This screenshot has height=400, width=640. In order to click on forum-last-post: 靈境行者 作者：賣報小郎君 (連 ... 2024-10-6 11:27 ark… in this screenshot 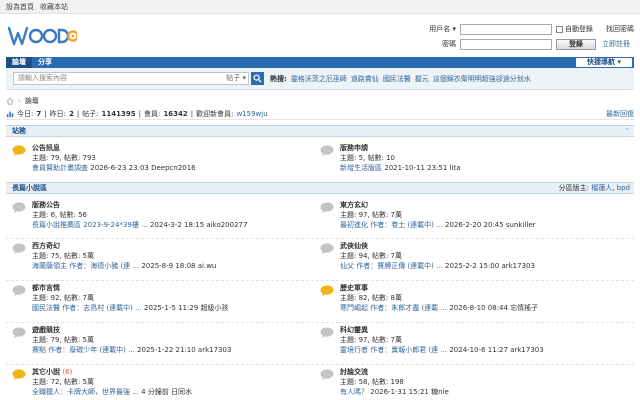, I will do `click(442, 350)`.